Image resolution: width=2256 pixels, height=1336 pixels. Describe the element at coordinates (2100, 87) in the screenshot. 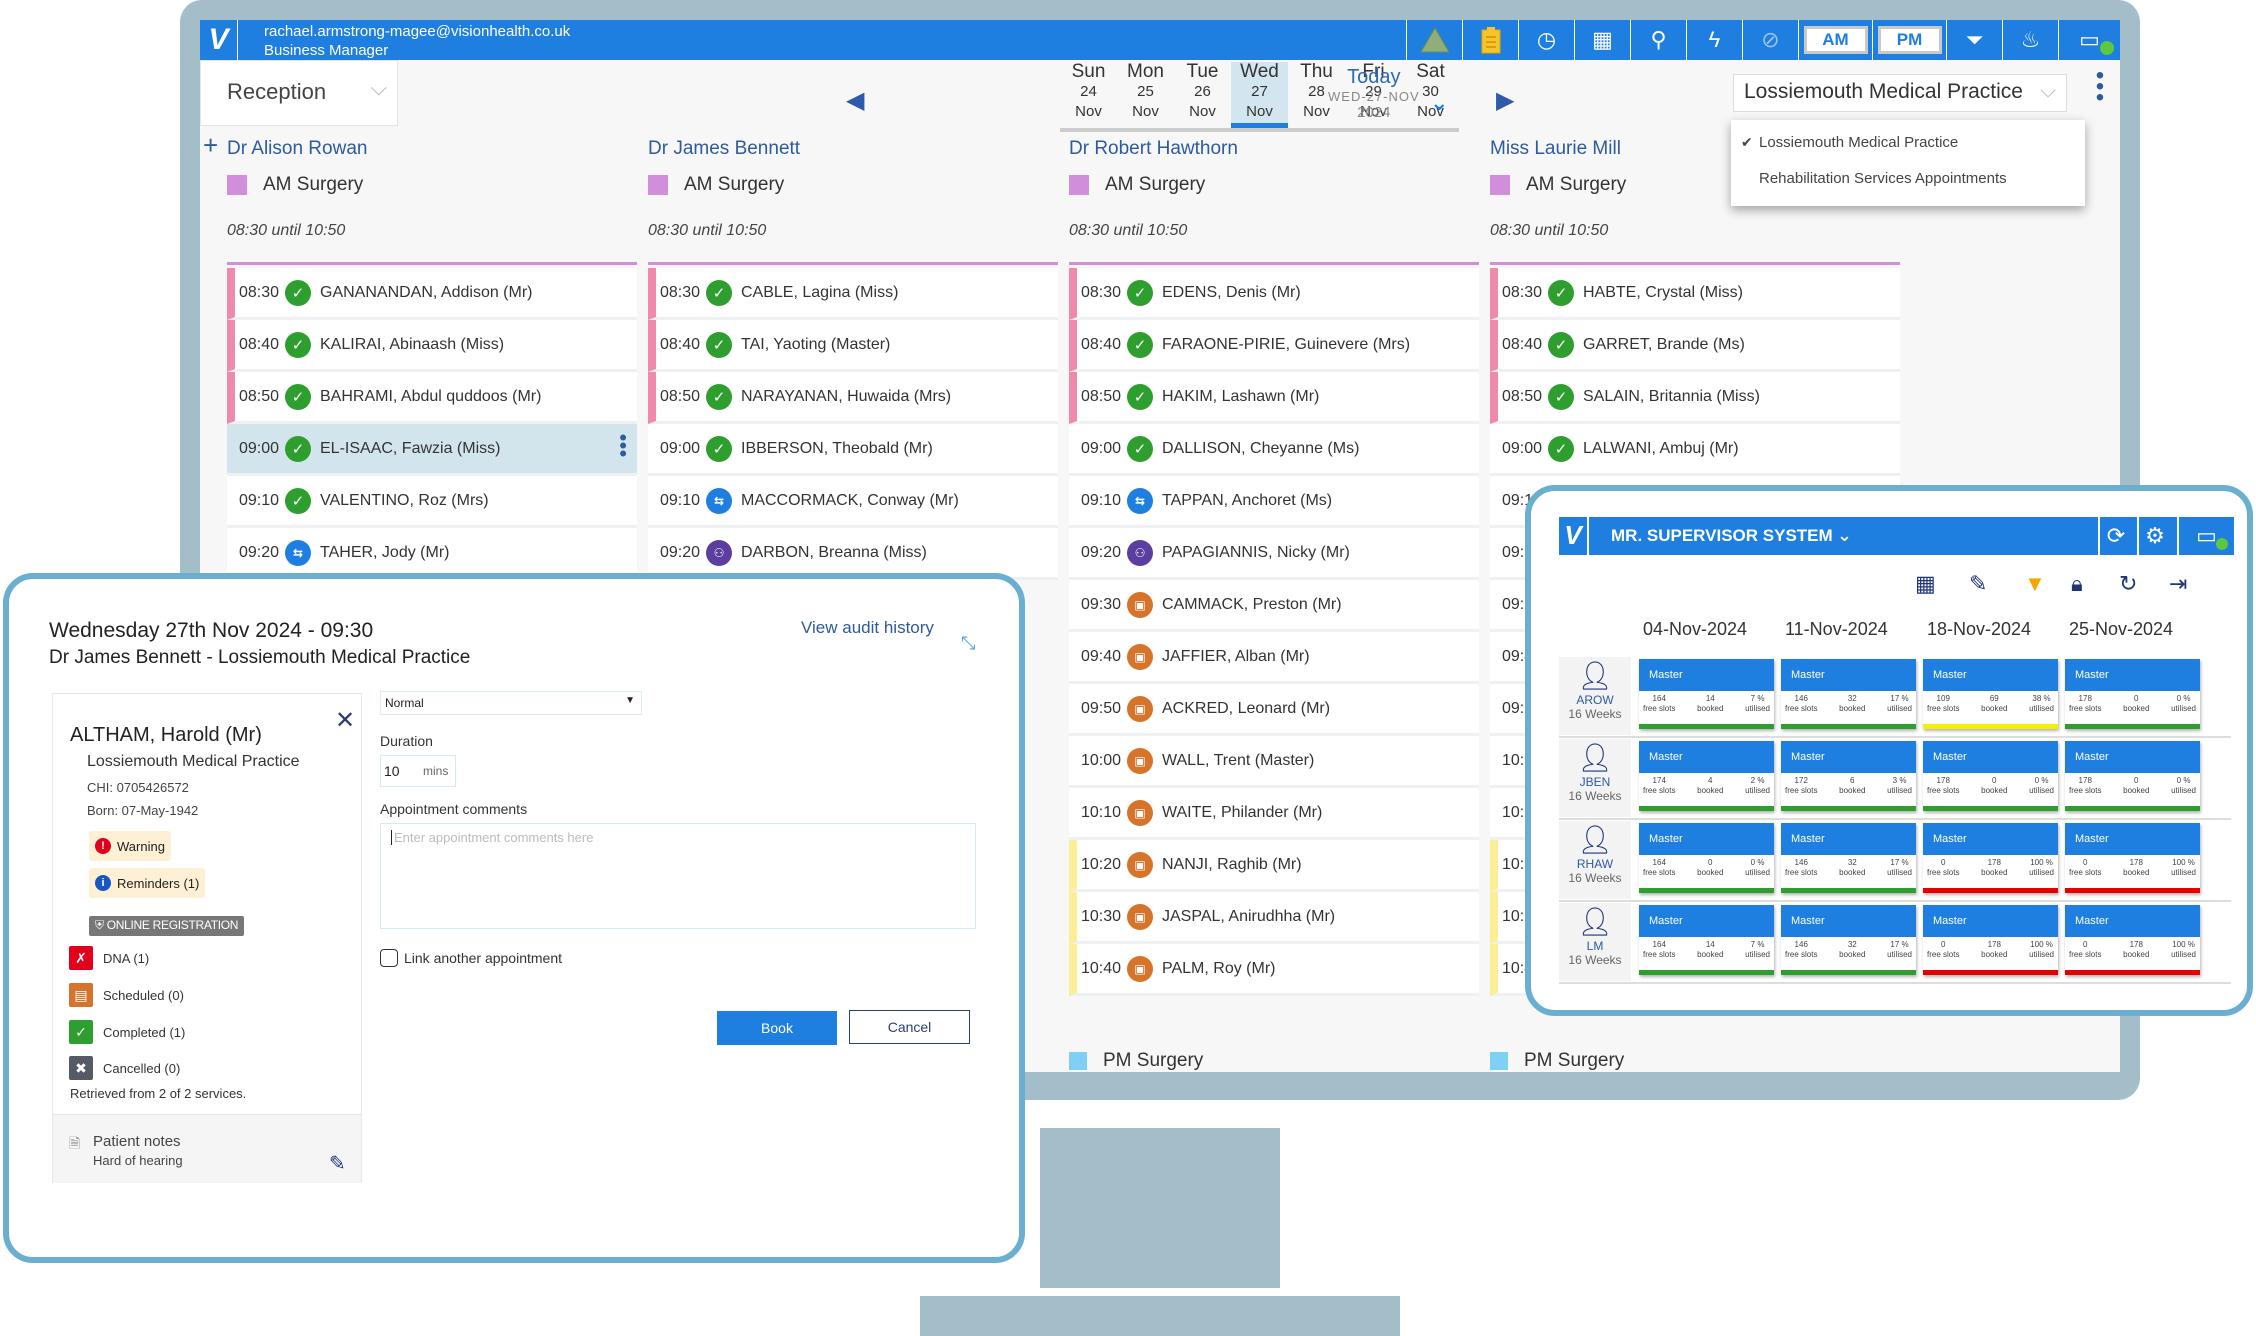

I see `more-options-icon: • • •` at that location.